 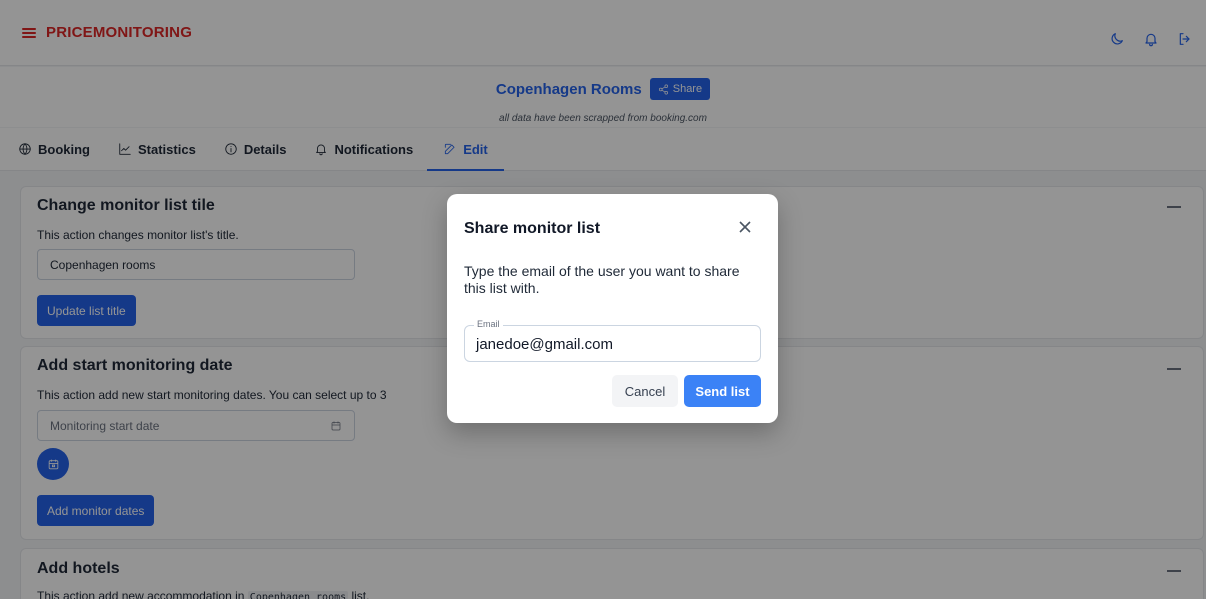 What do you see at coordinates (544, 344) in the screenshot?
I see `email-value: janedoe@gmail.com` at bounding box center [544, 344].